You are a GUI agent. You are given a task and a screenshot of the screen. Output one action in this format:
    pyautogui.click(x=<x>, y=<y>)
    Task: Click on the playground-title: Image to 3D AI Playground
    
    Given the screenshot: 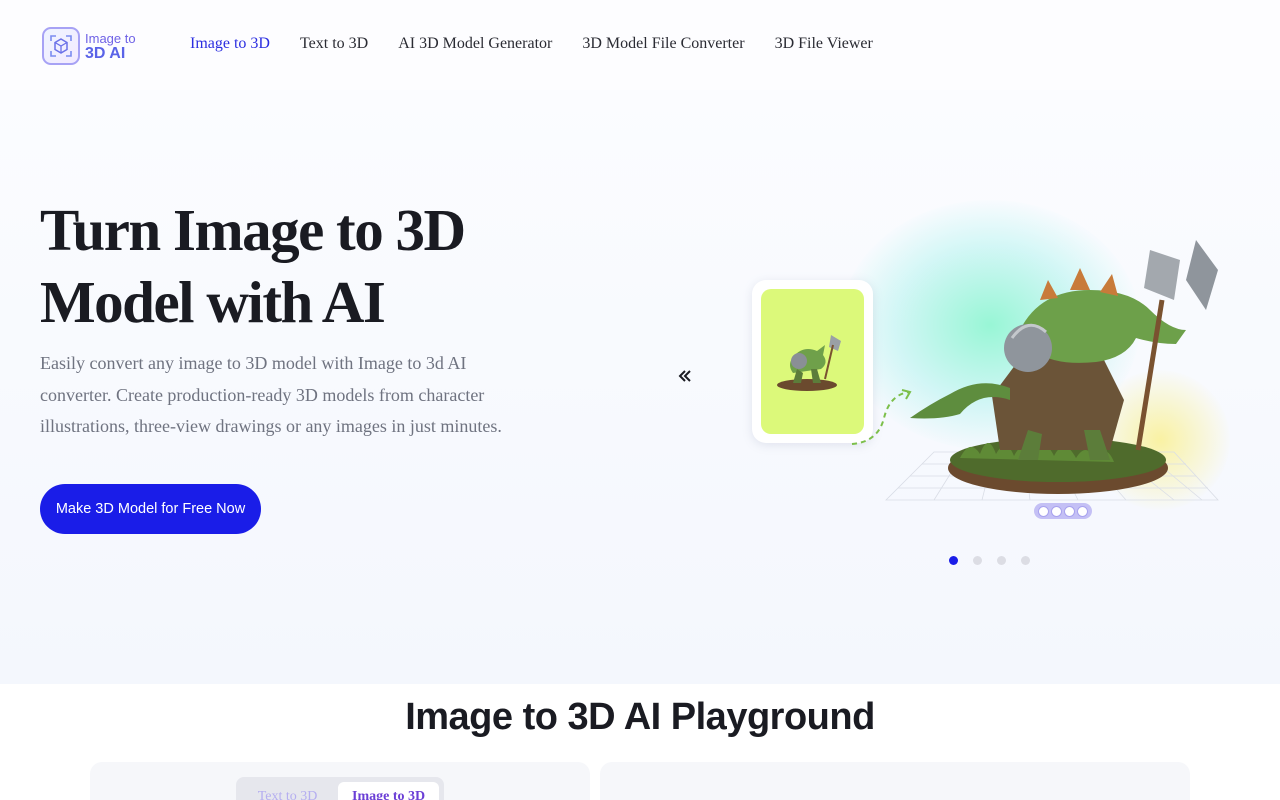 What is the action you would take?
    pyautogui.click(x=640, y=717)
    